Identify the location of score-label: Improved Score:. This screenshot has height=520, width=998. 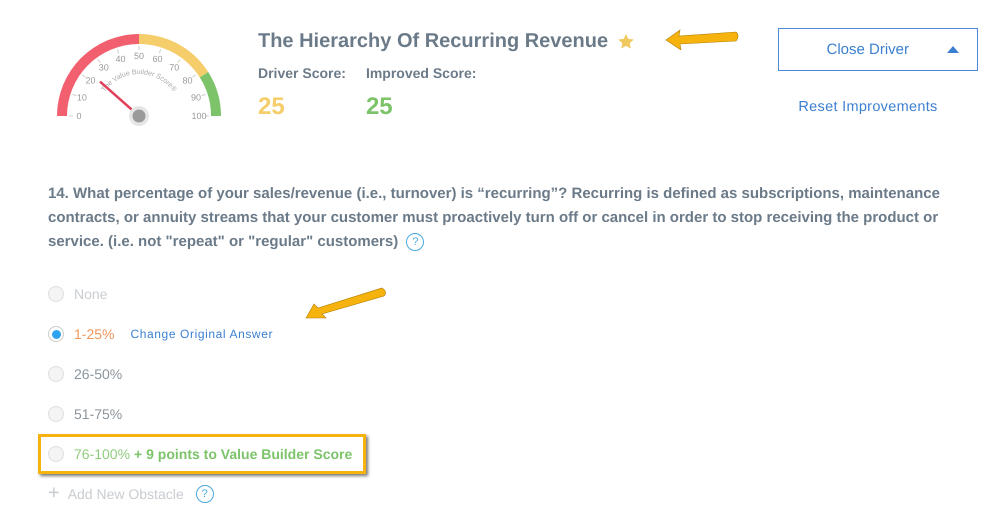
(421, 73).